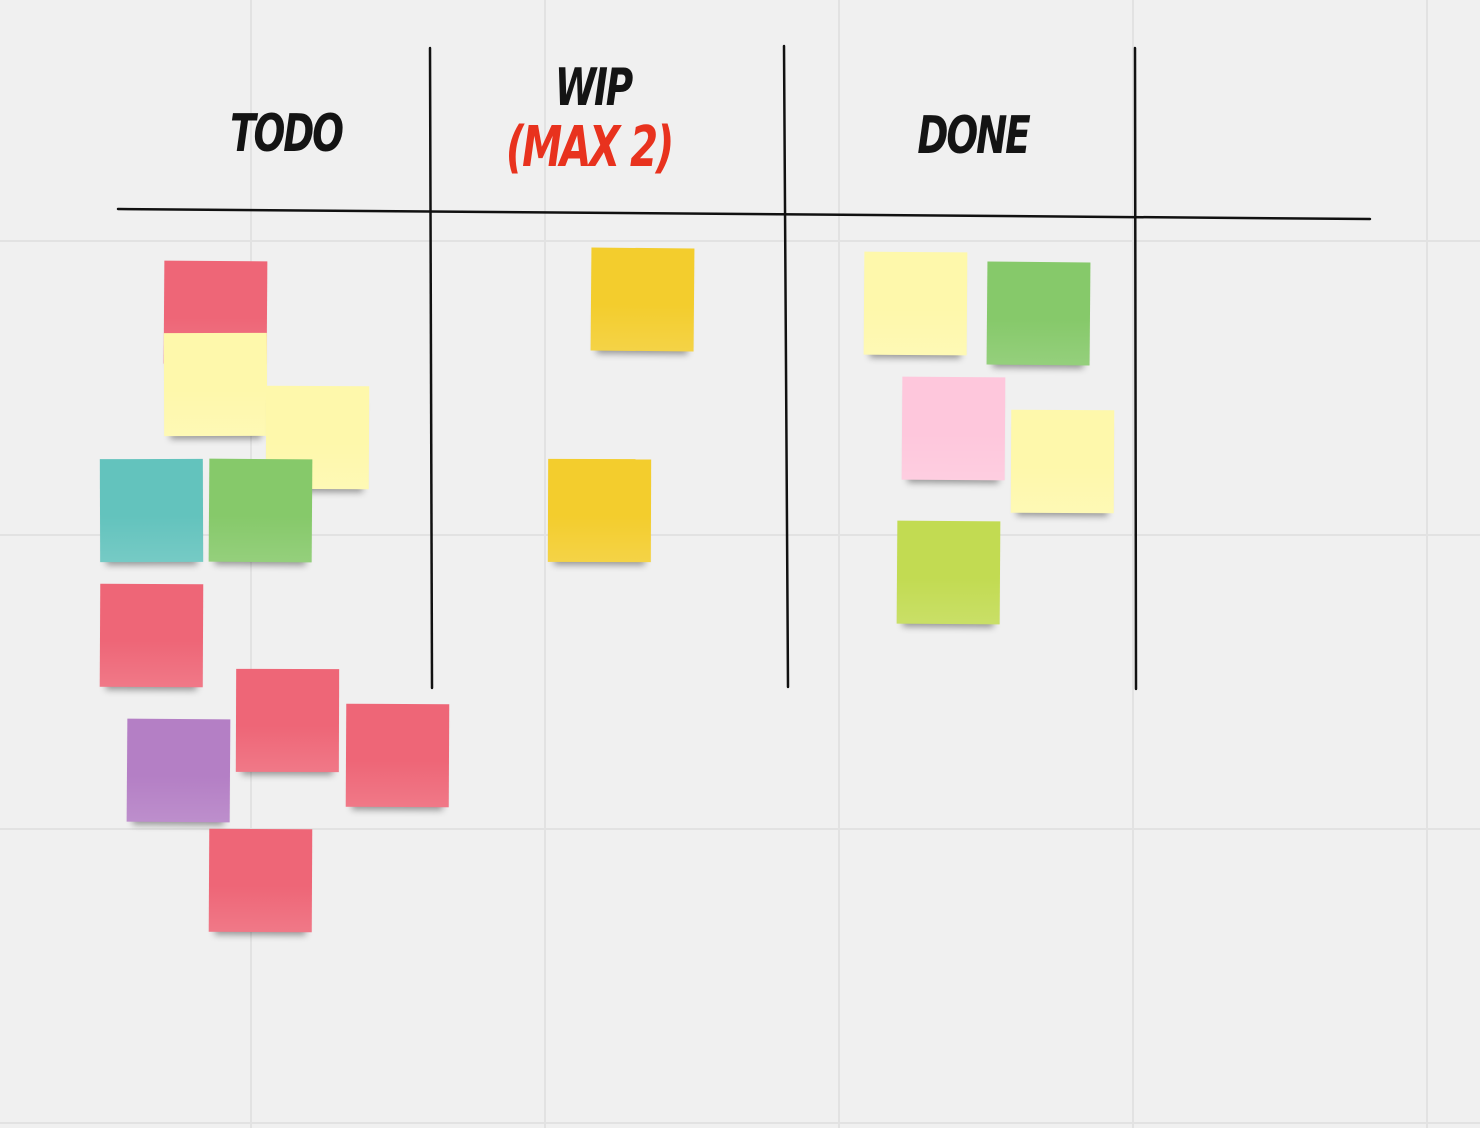 This screenshot has width=1480, height=1128. I want to click on column-heading-todo: TODO, so click(287, 134).